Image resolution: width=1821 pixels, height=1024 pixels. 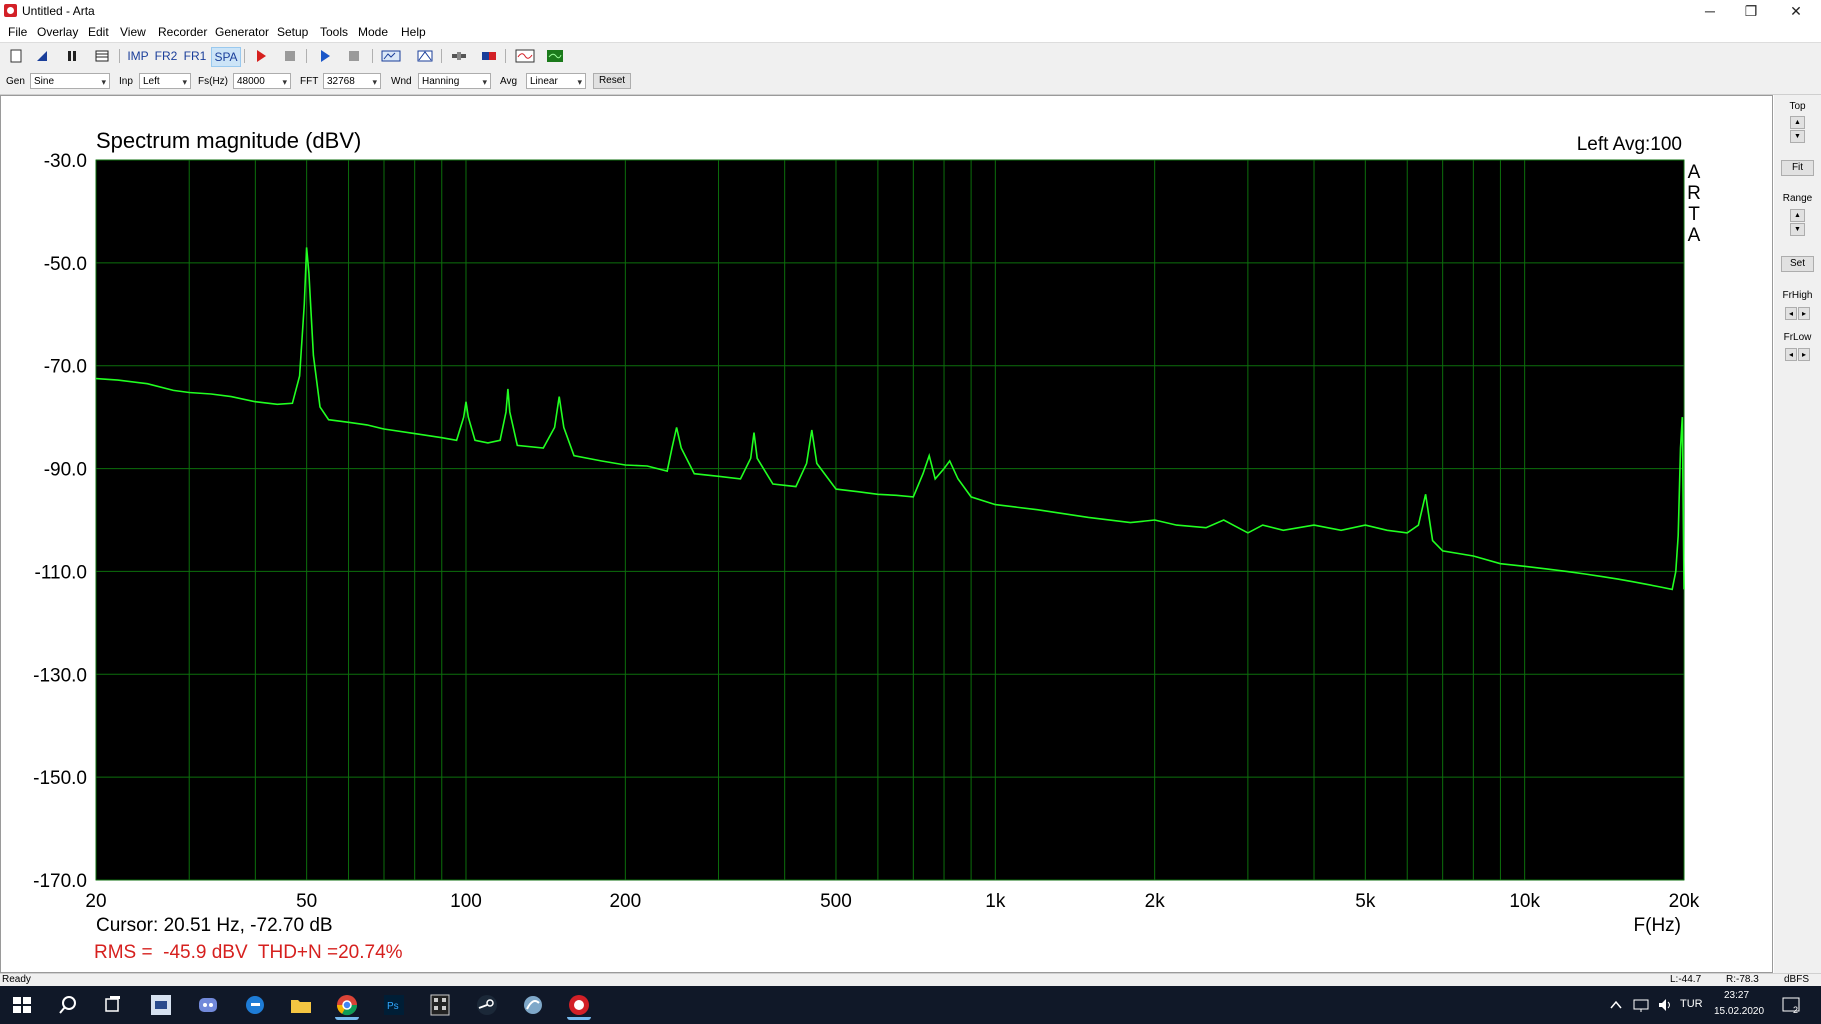 What do you see at coordinates (373, 32) in the screenshot?
I see `menu-mode: Mode` at bounding box center [373, 32].